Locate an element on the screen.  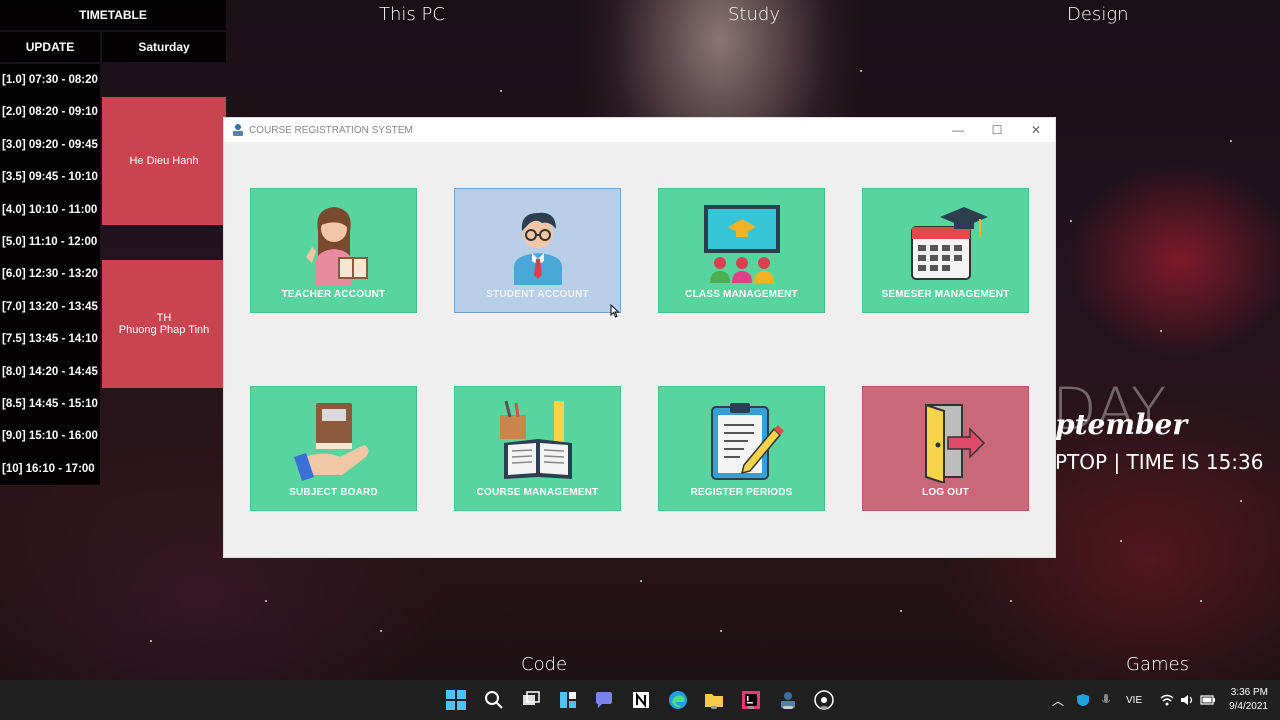
teacher-icon is located at coordinates (336, 246).